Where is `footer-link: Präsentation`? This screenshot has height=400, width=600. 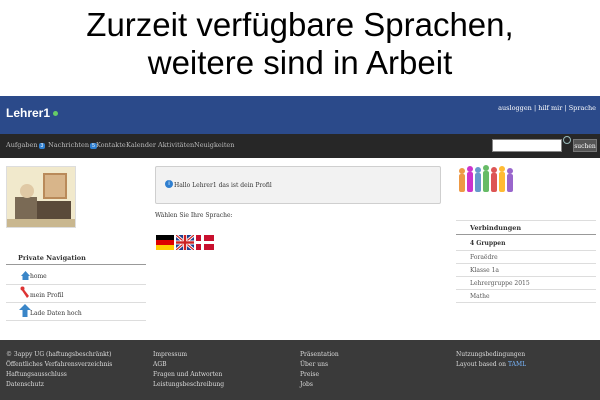
footer-link: Präsentation is located at coordinates (319, 354).